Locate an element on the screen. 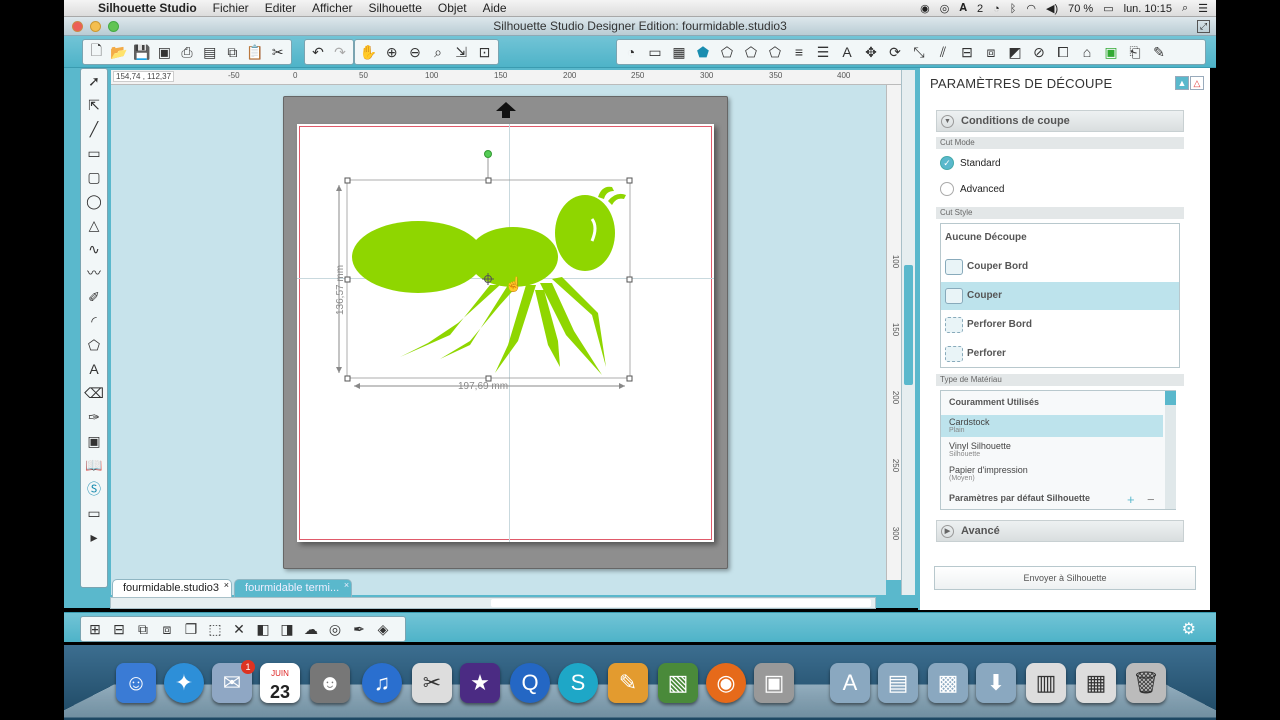 This screenshot has height=720, width=1280. downloads-folder-icon: ⬇ is located at coordinates (996, 683).